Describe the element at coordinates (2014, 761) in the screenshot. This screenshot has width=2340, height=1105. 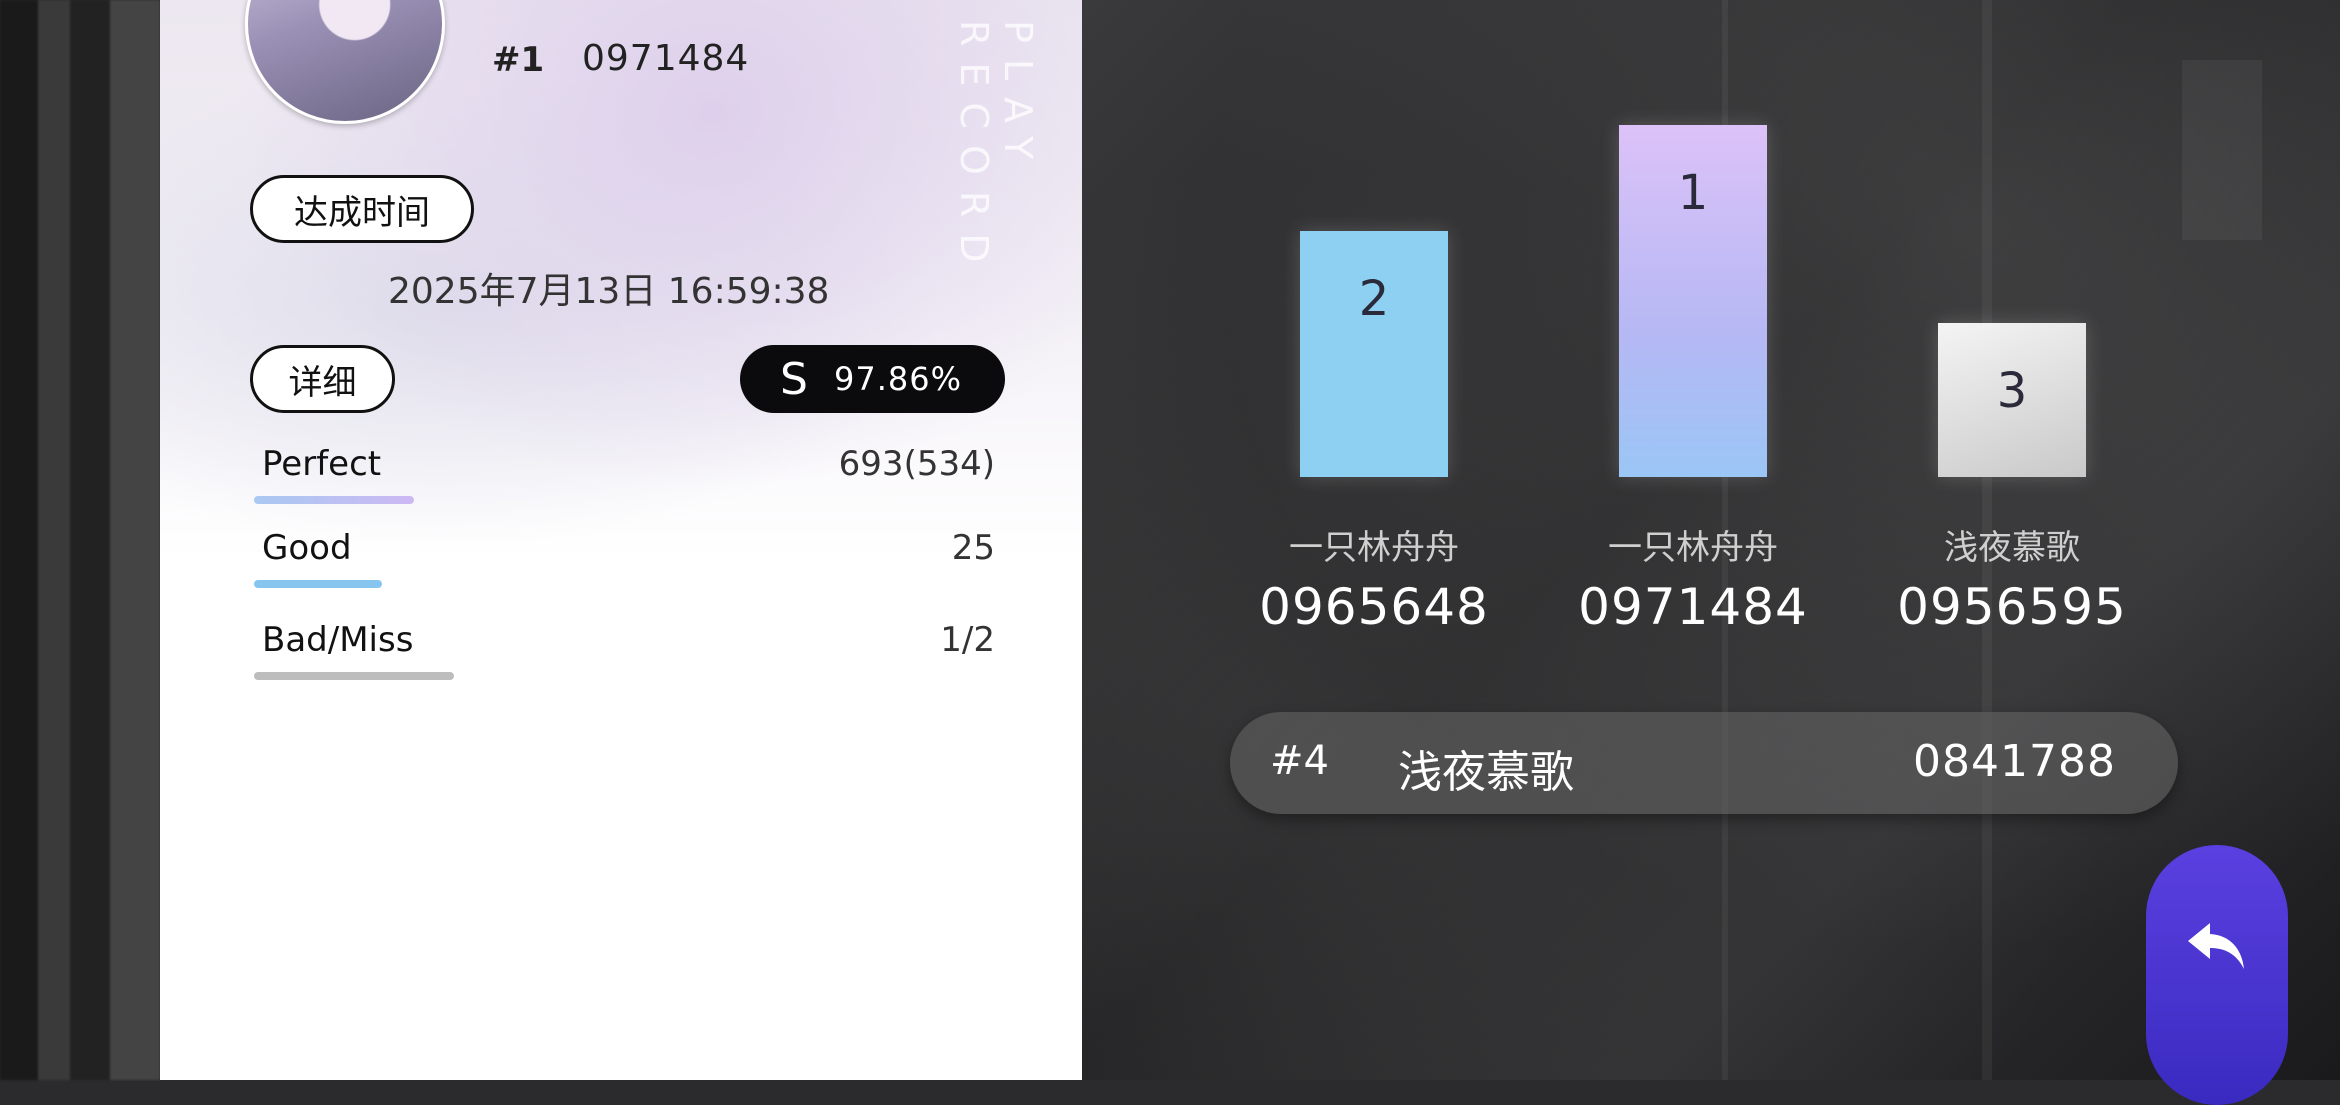
I see `row4-score: 0841788` at that location.